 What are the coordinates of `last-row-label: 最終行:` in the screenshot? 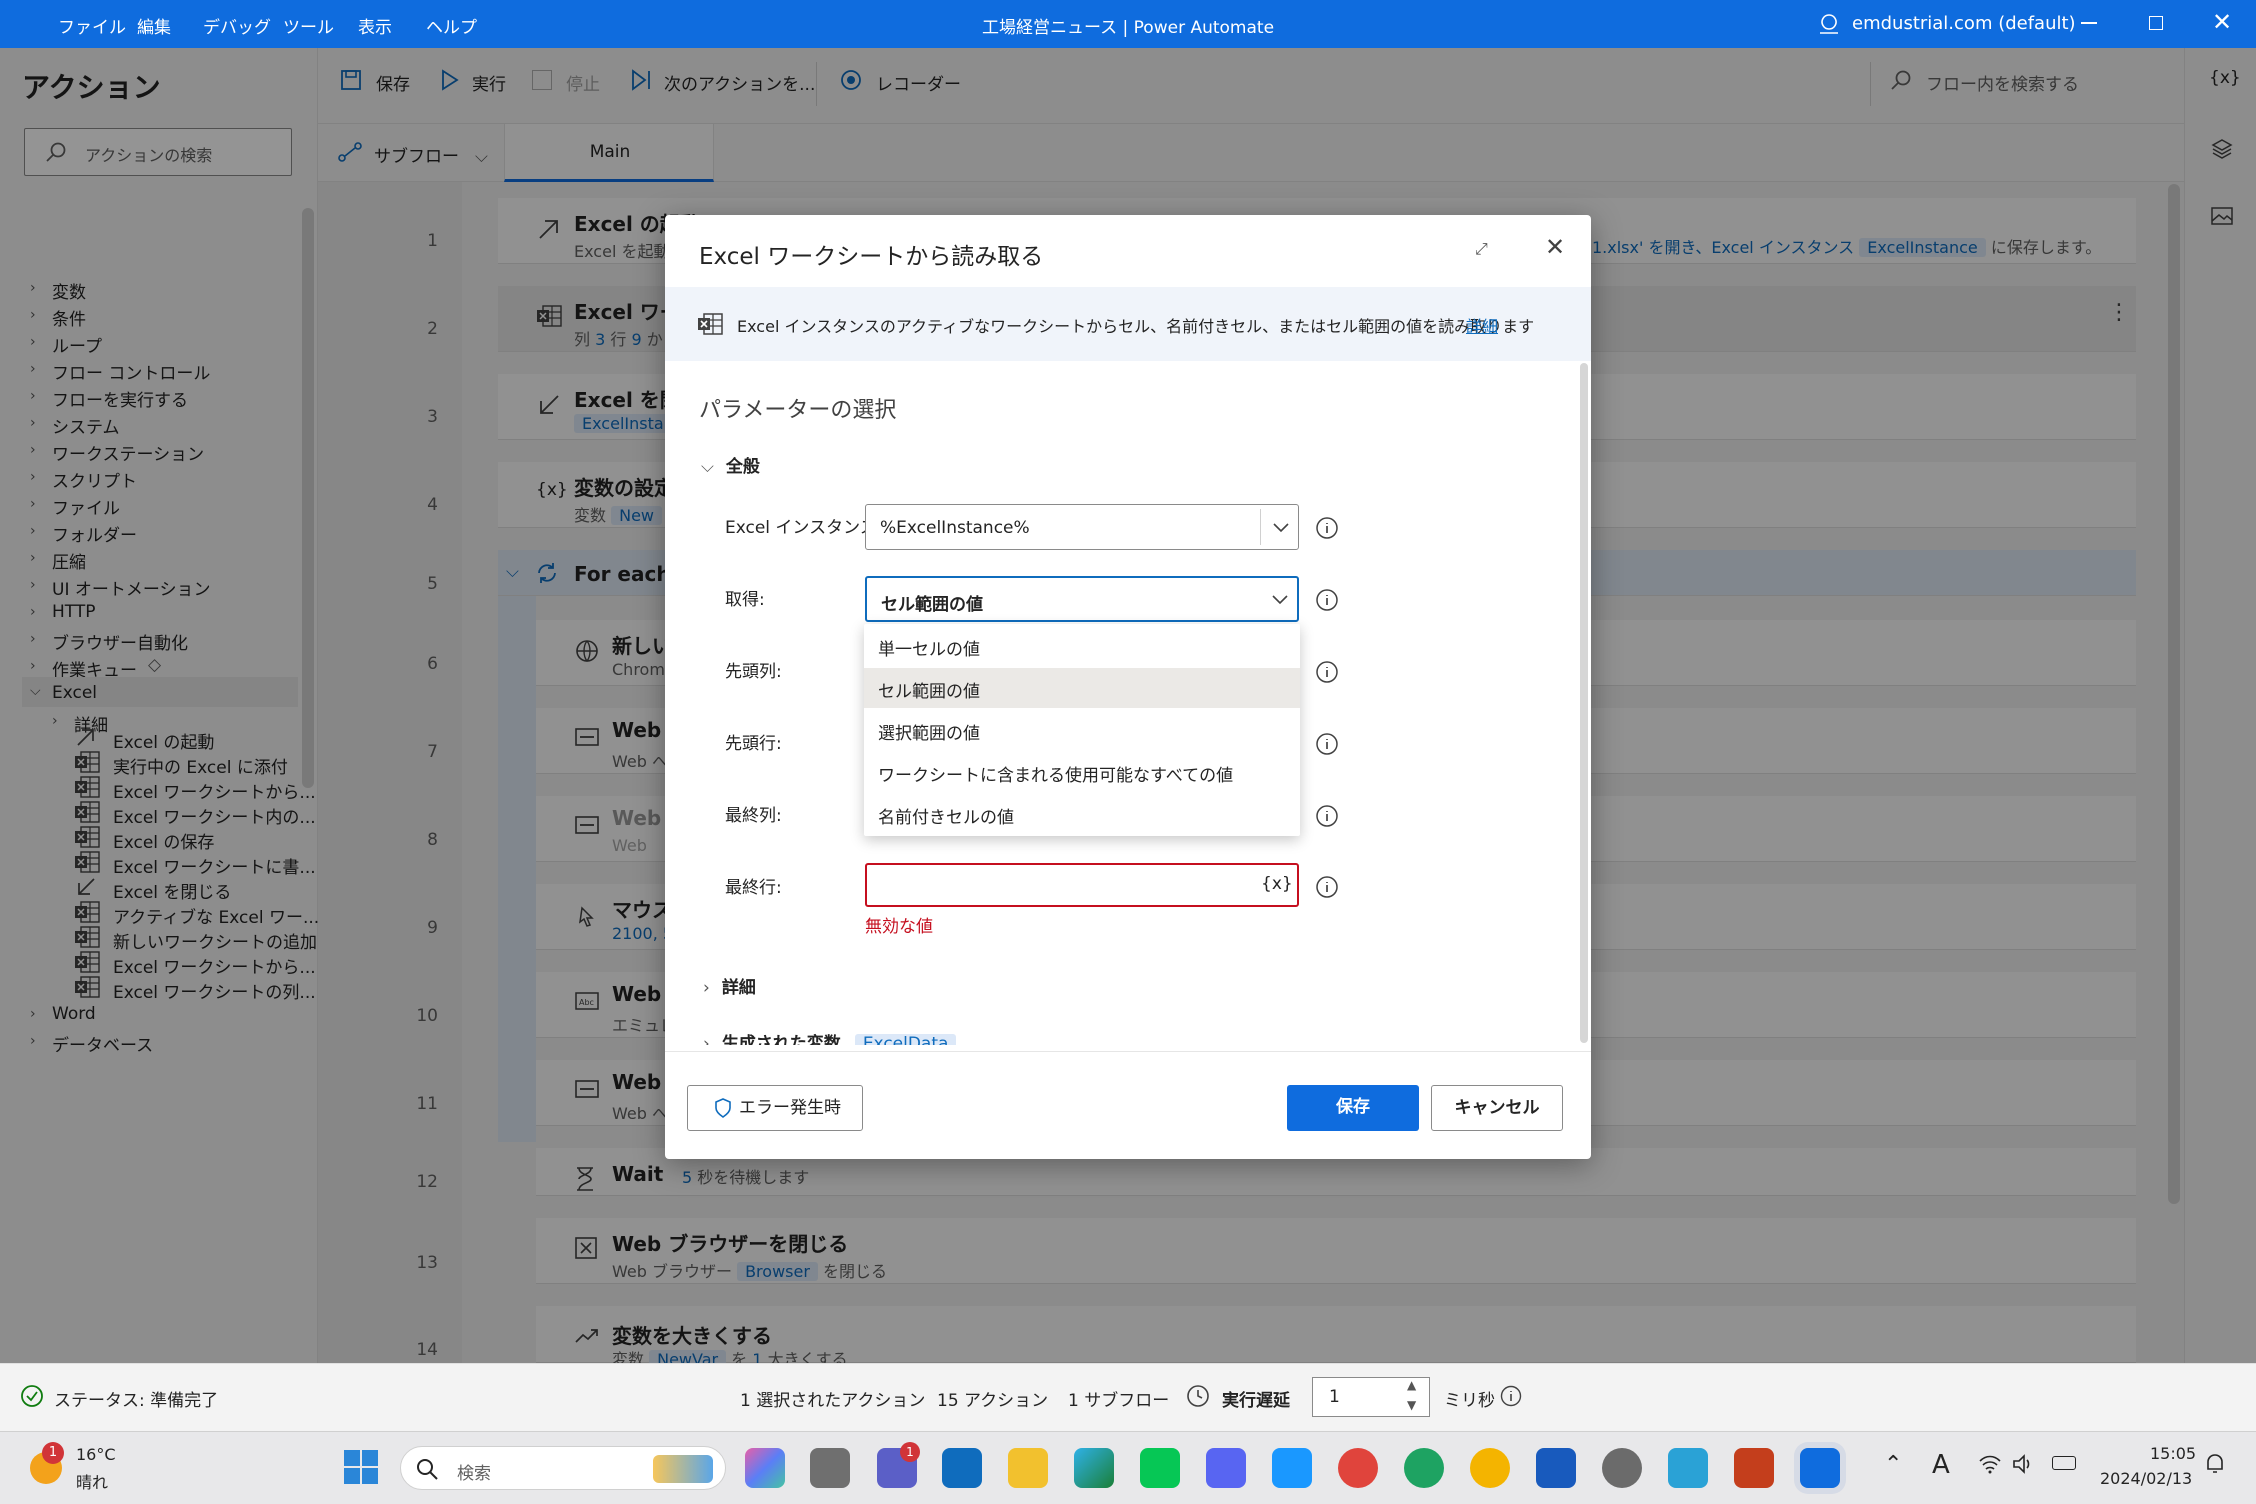 It's located at (753, 888).